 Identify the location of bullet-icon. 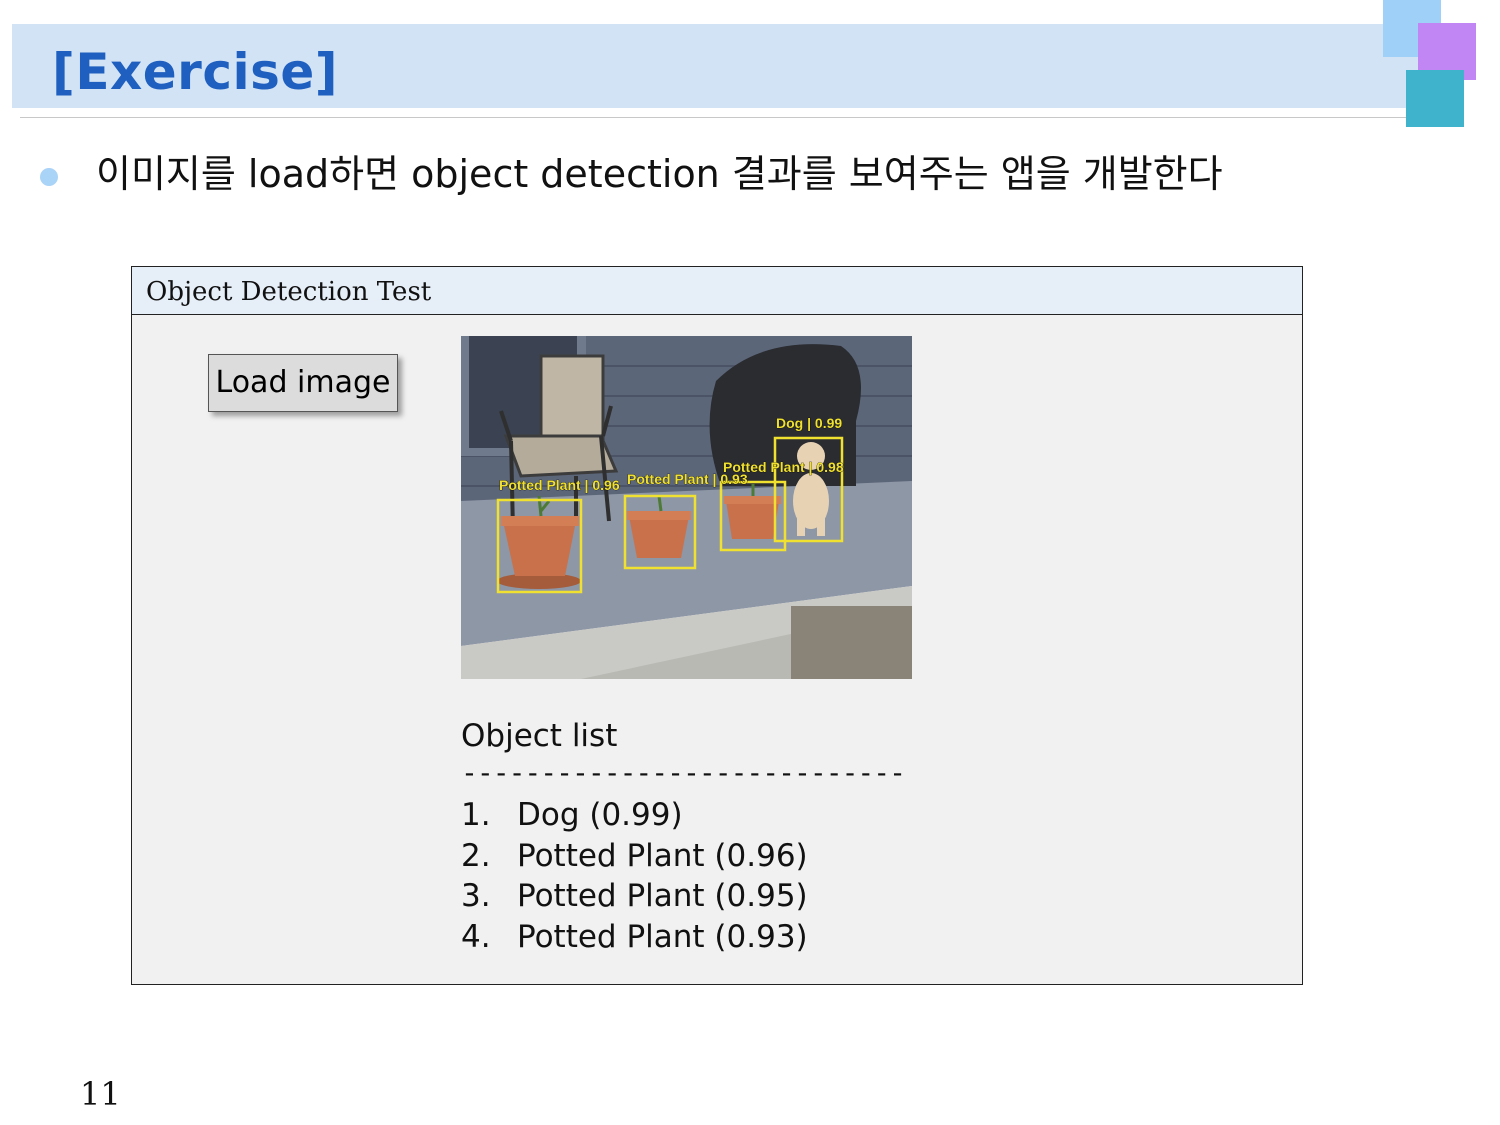
(49, 177).